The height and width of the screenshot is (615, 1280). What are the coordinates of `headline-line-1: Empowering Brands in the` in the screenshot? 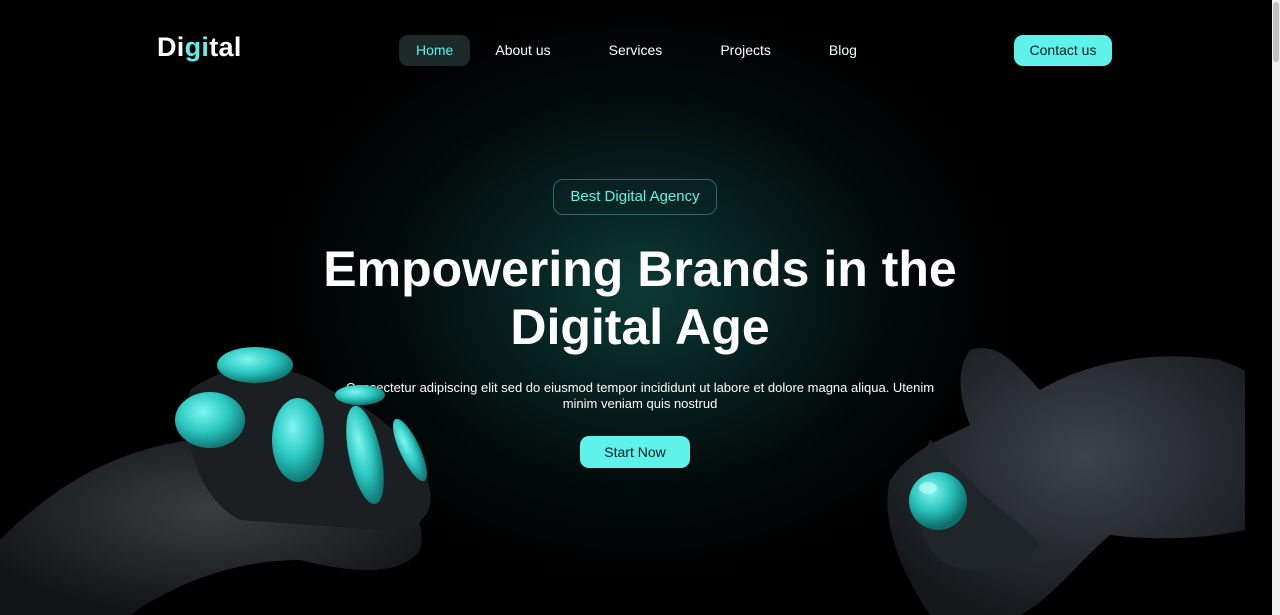 It's located at (640, 269).